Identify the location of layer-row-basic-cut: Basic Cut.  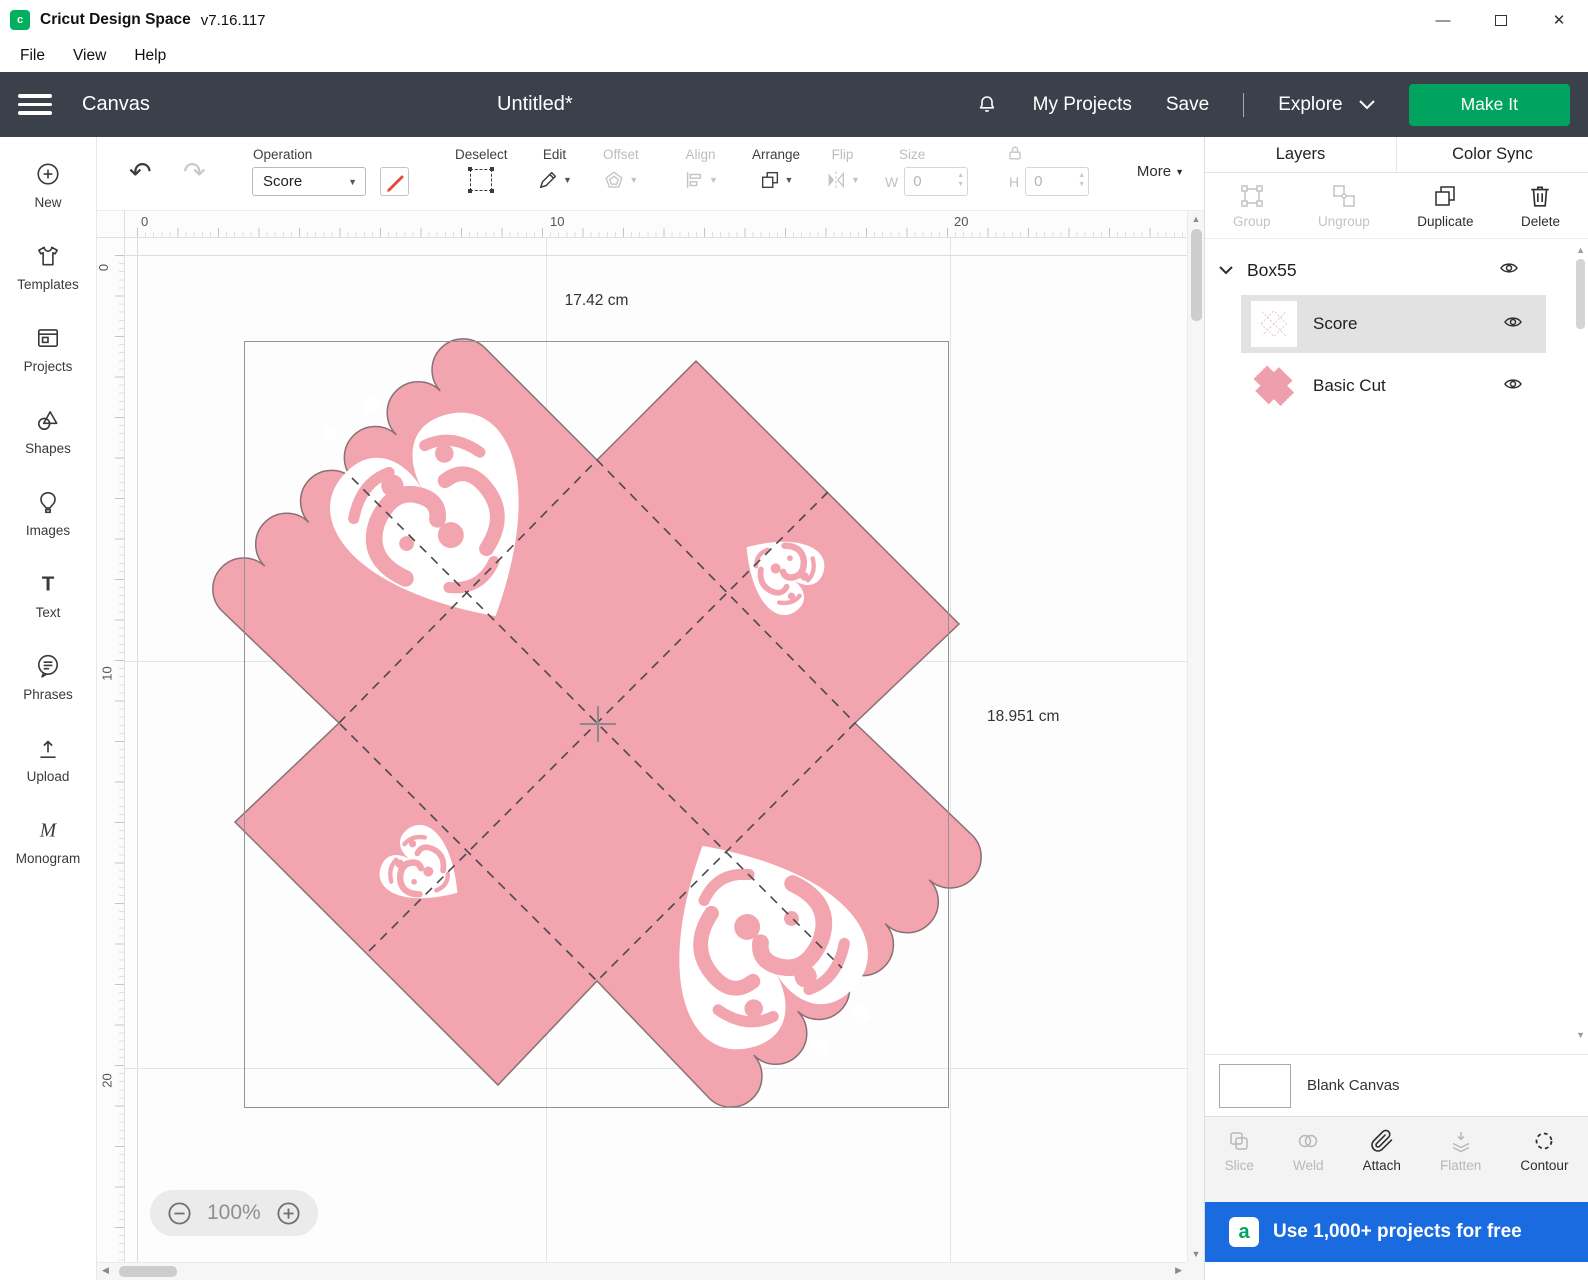
(1393, 386).